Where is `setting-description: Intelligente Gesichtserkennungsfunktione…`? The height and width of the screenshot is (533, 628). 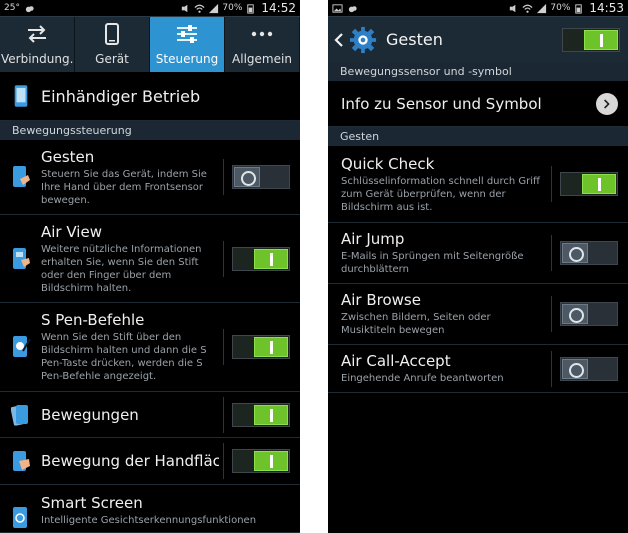
setting-description: Intelligente Gesichtserkennungsfunktione… is located at coordinates (149, 520).